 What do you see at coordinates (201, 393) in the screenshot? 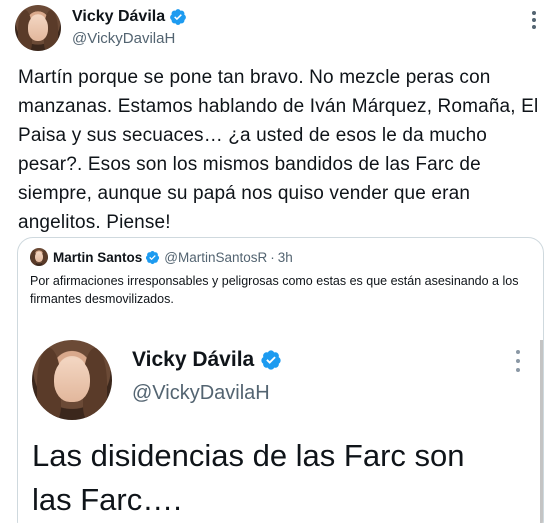
I see `embedded-handle: @VickyDavilaH` at bounding box center [201, 393].